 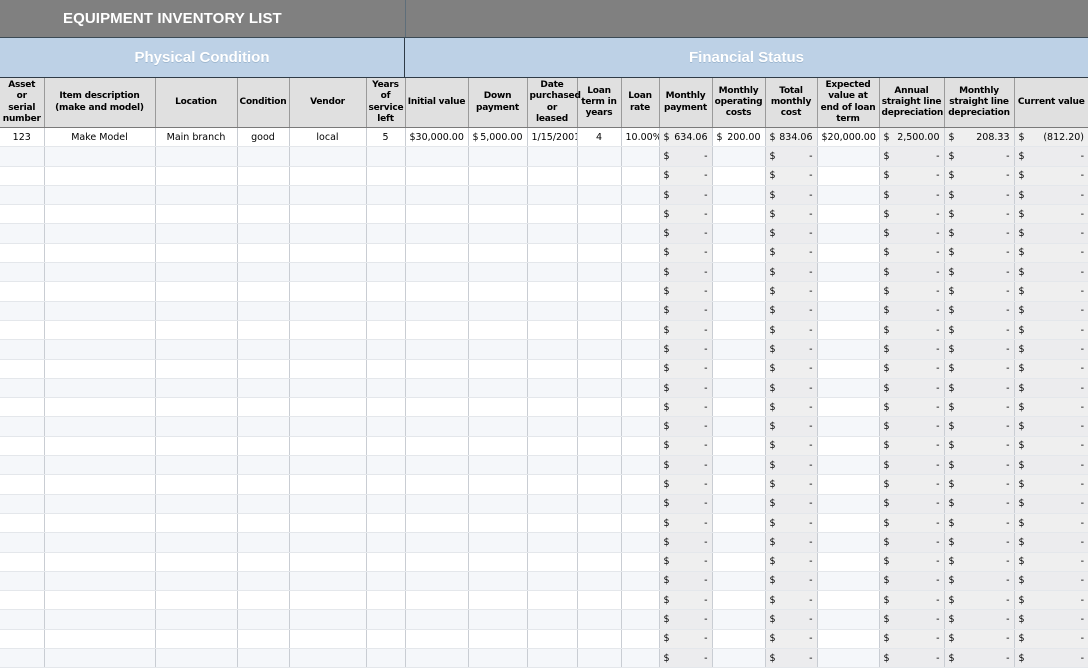 I want to click on cell-monthop: $200.00, so click(x=739, y=137).